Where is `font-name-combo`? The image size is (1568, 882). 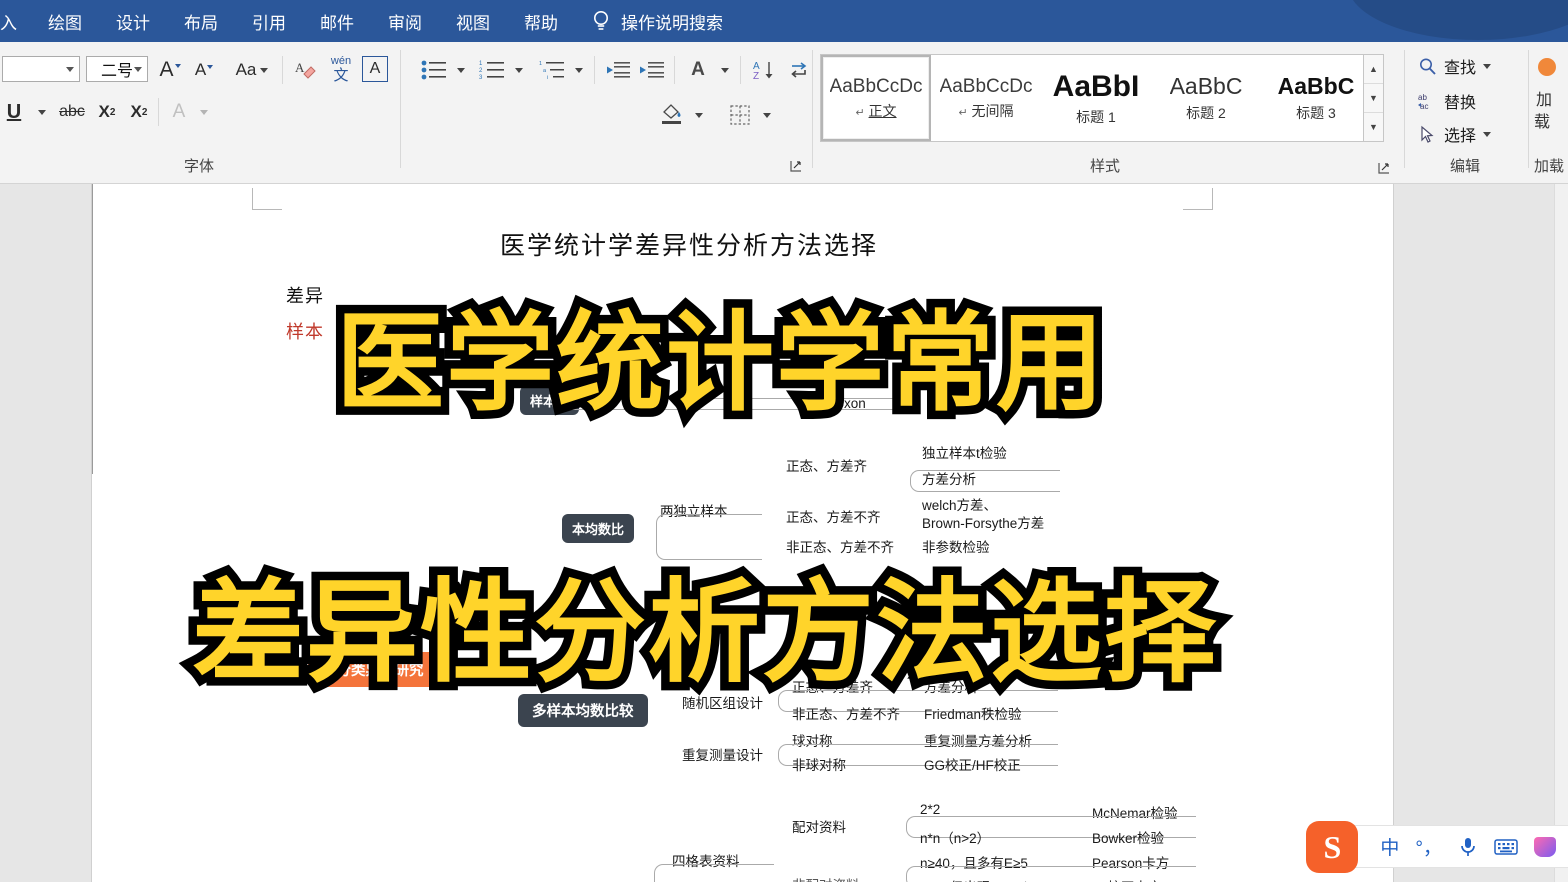
font-name-combo is located at coordinates (41, 69).